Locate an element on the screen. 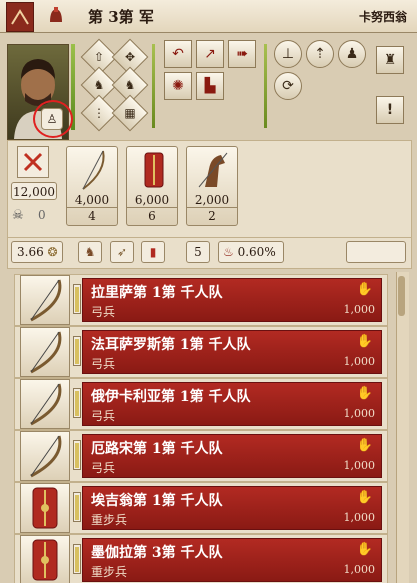  unit-row: 法耳萨罗斯第 1第 千人队 弓兵 ✋ 1,000 is located at coordinates (201, 352).